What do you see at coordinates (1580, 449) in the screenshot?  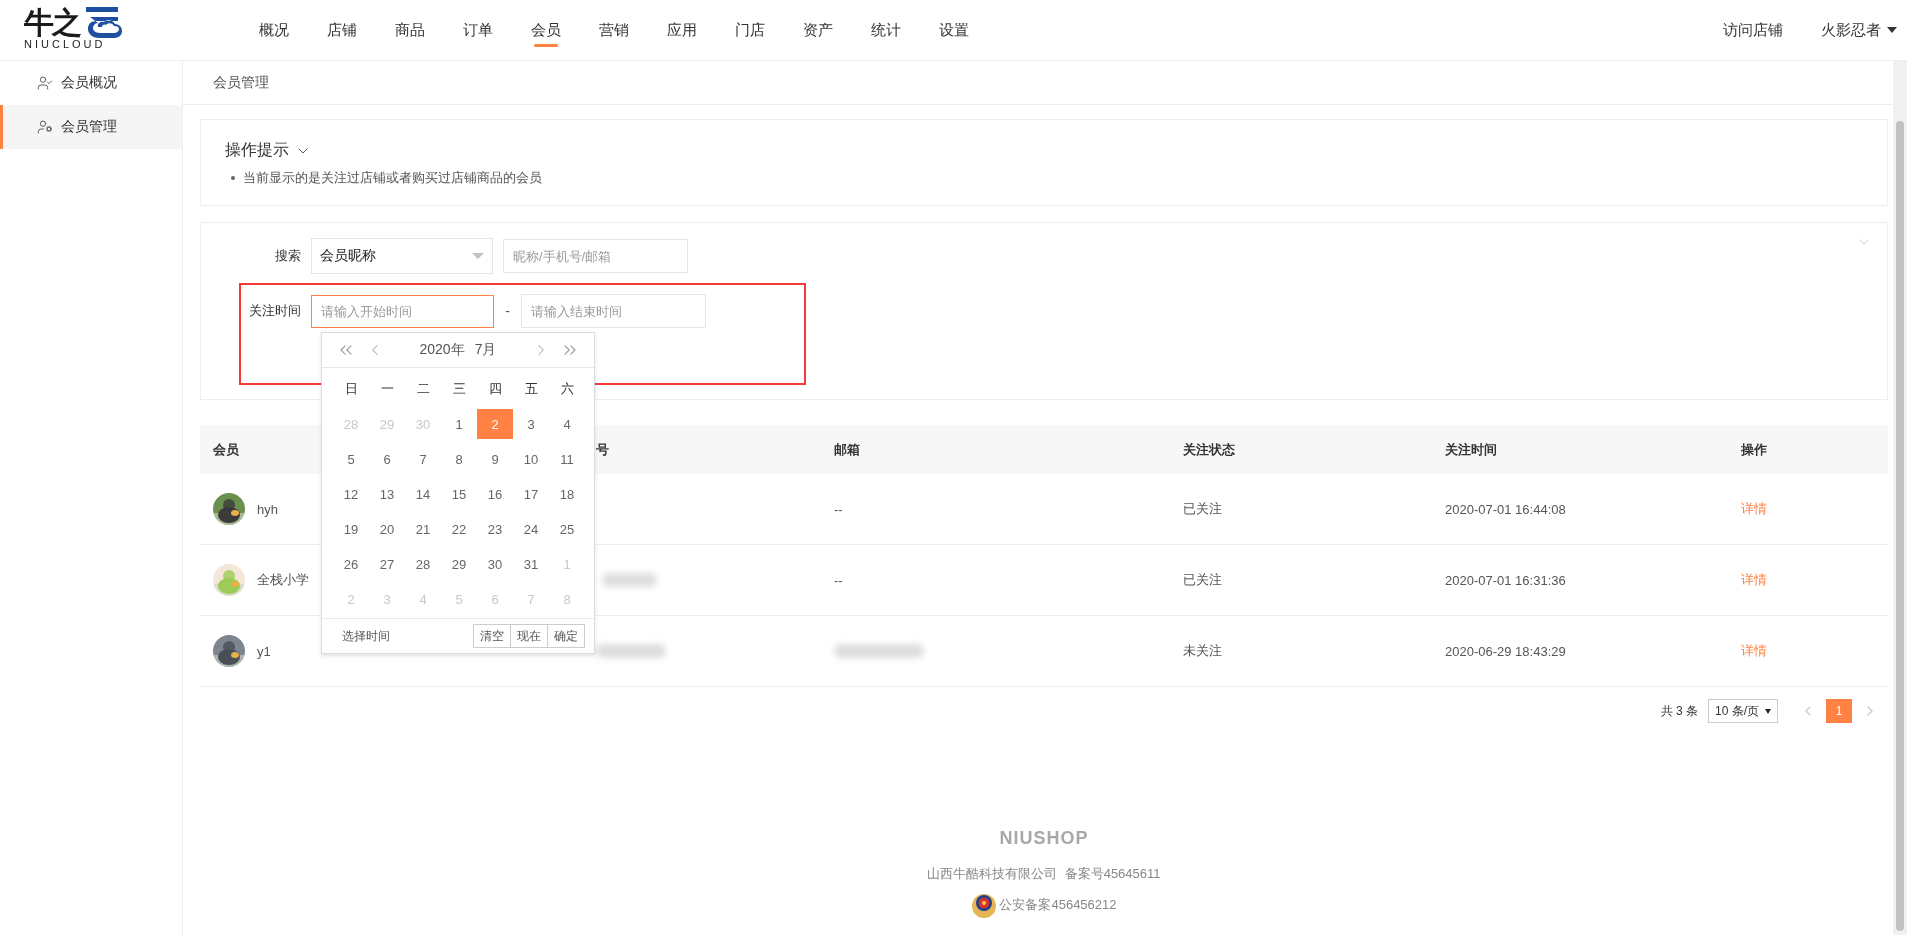 I see `column-header: 关注时间` at bounding box center [1580, 449].